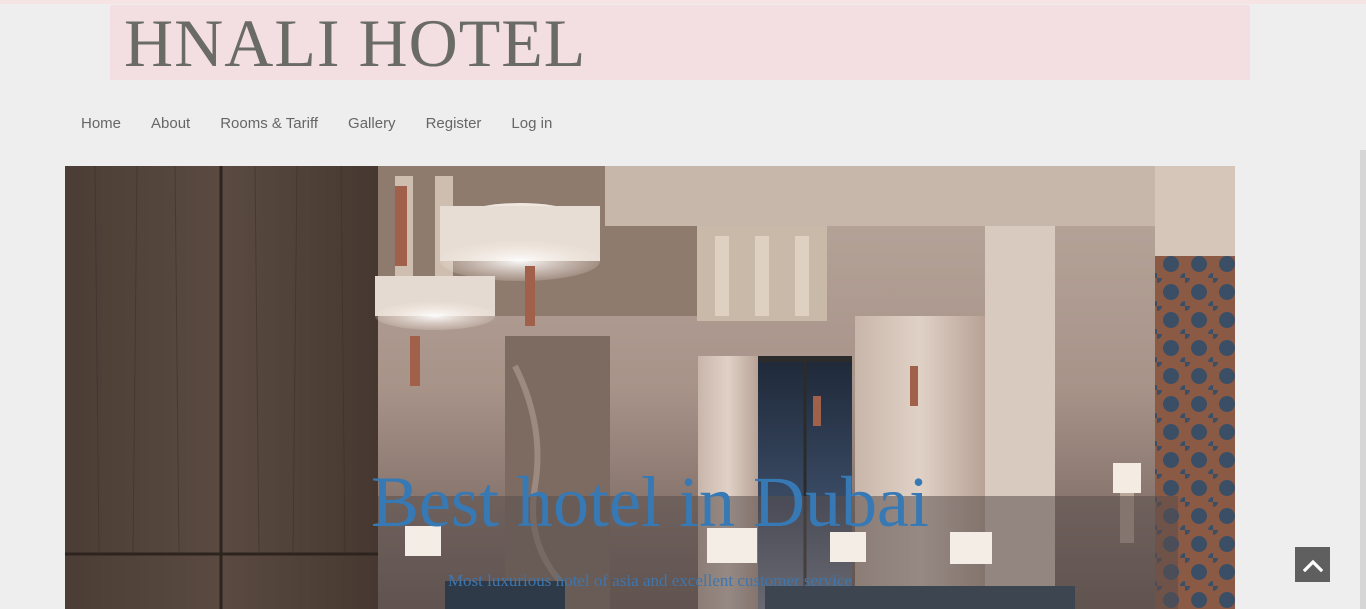 Image resolution: width=1366 pixels, height=609 pixels. Describe the element at coordinates (1363, 379) in the screenshot. I see `scrollbar-thumb` at that location.